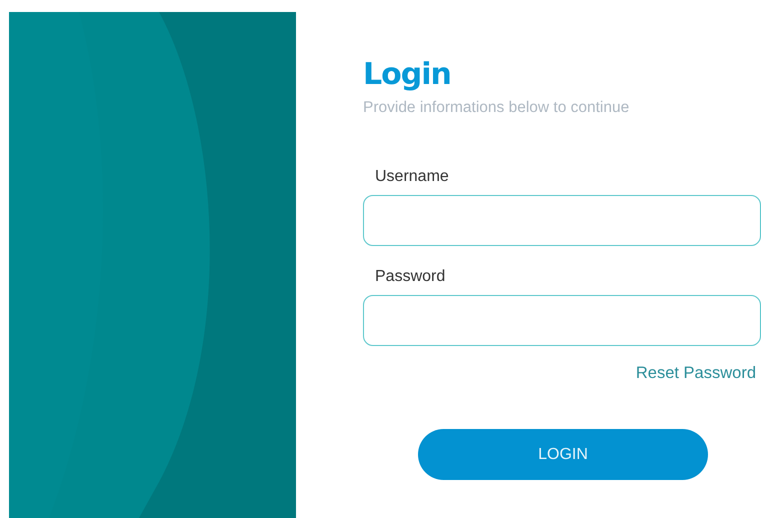 The width and height of the screenshot is (761, 518). I want to click on reset-password-link: Reset Password, so click(696, 373).